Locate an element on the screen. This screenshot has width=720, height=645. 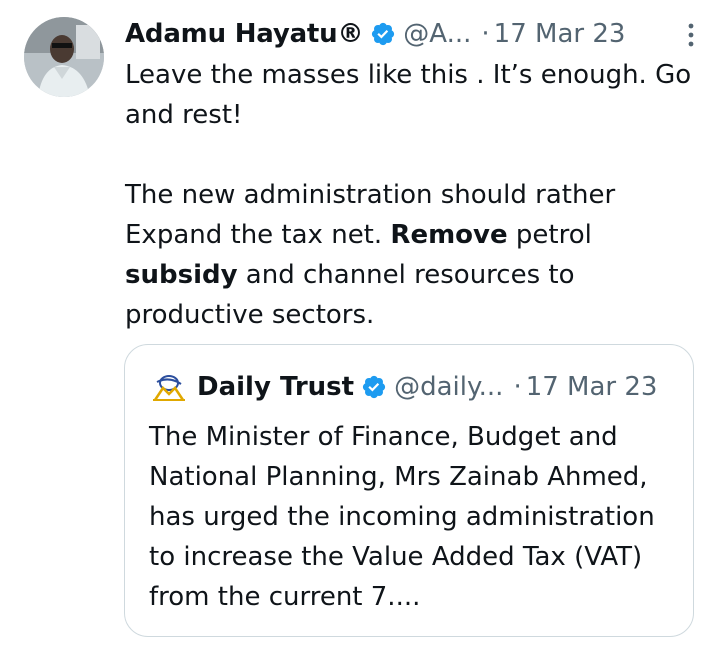
author-name: Adamu Hayatu® is located at coordinates (244, 34).